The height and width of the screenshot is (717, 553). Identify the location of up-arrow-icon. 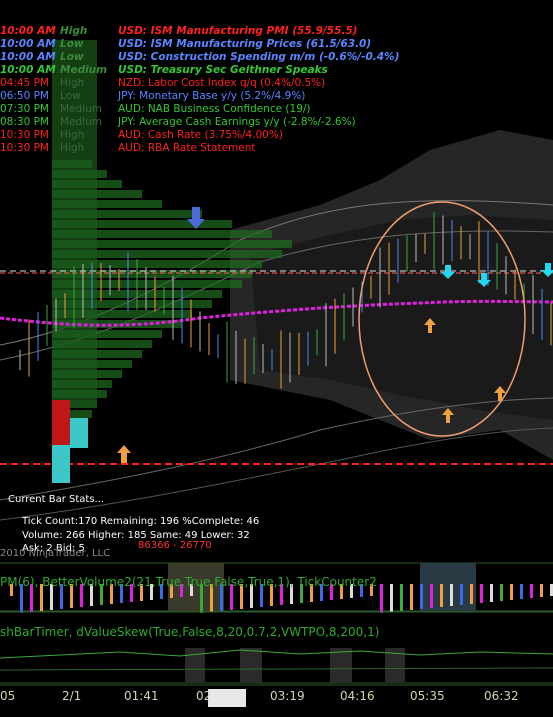
(124, 454).